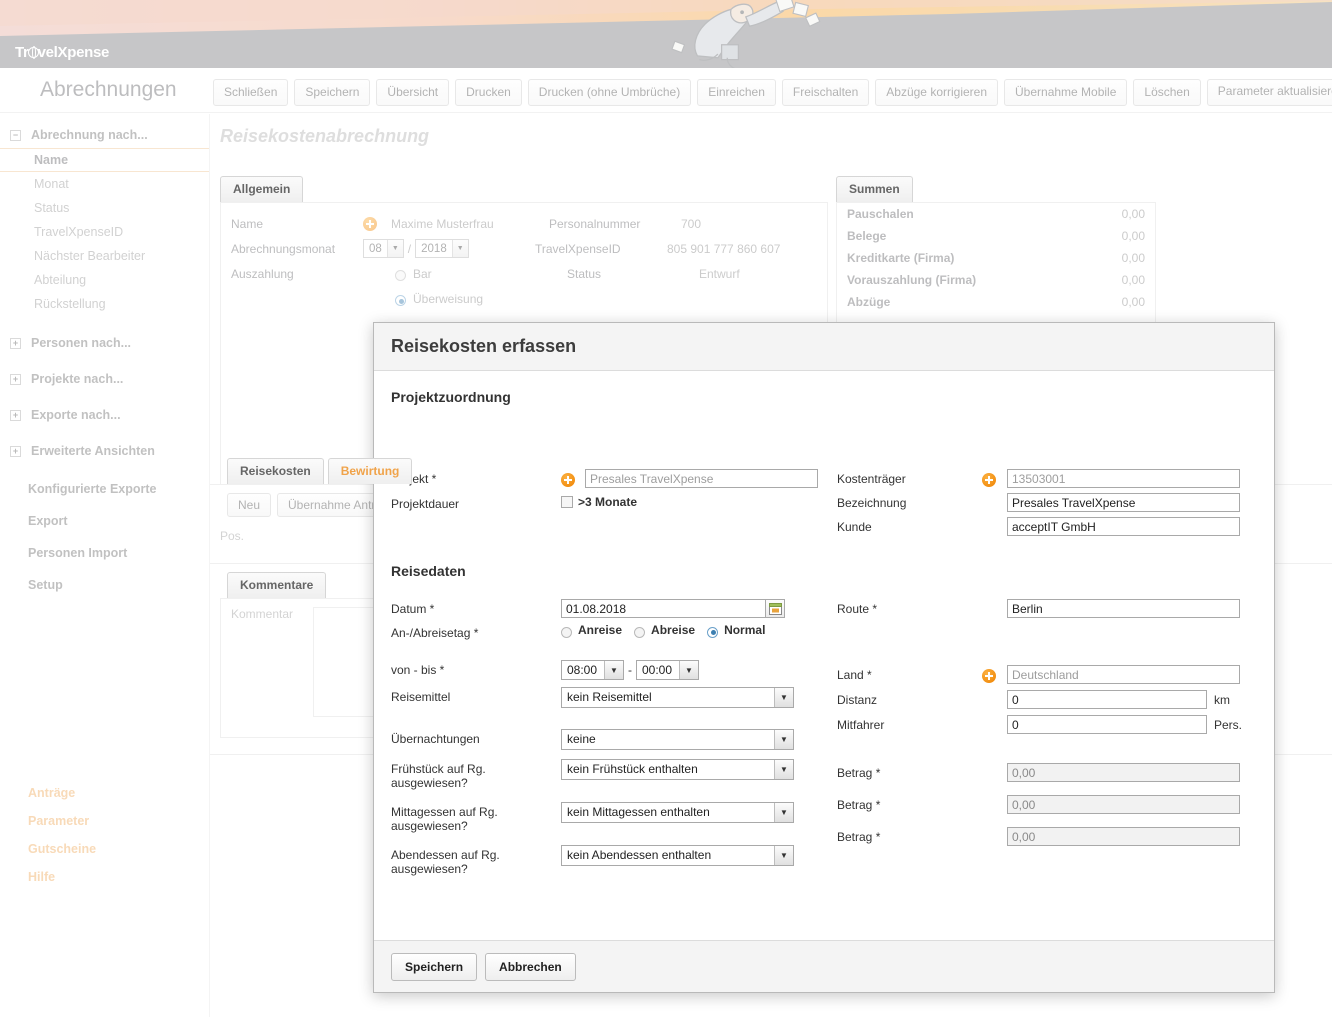  Describe the element at coordinates (413, 609) in the screenshot. I see `field-label: Datum *` at that location.